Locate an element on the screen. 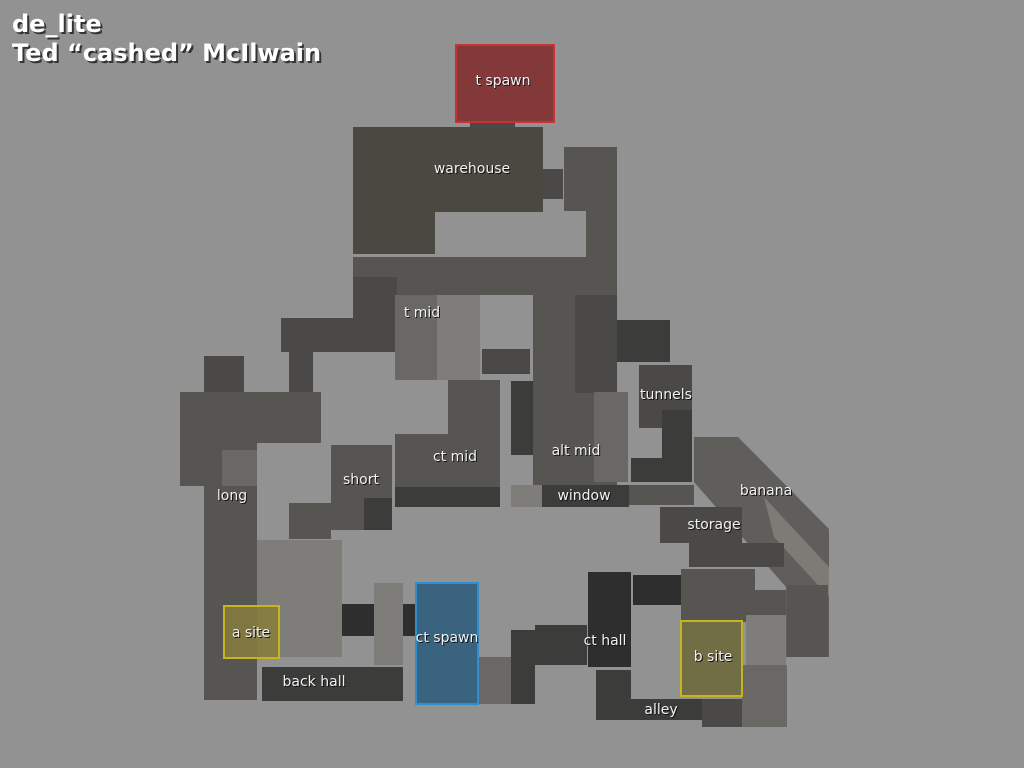 This screenshot has height=768, width=1024. alley-floor is located at coordinates (722, 713).